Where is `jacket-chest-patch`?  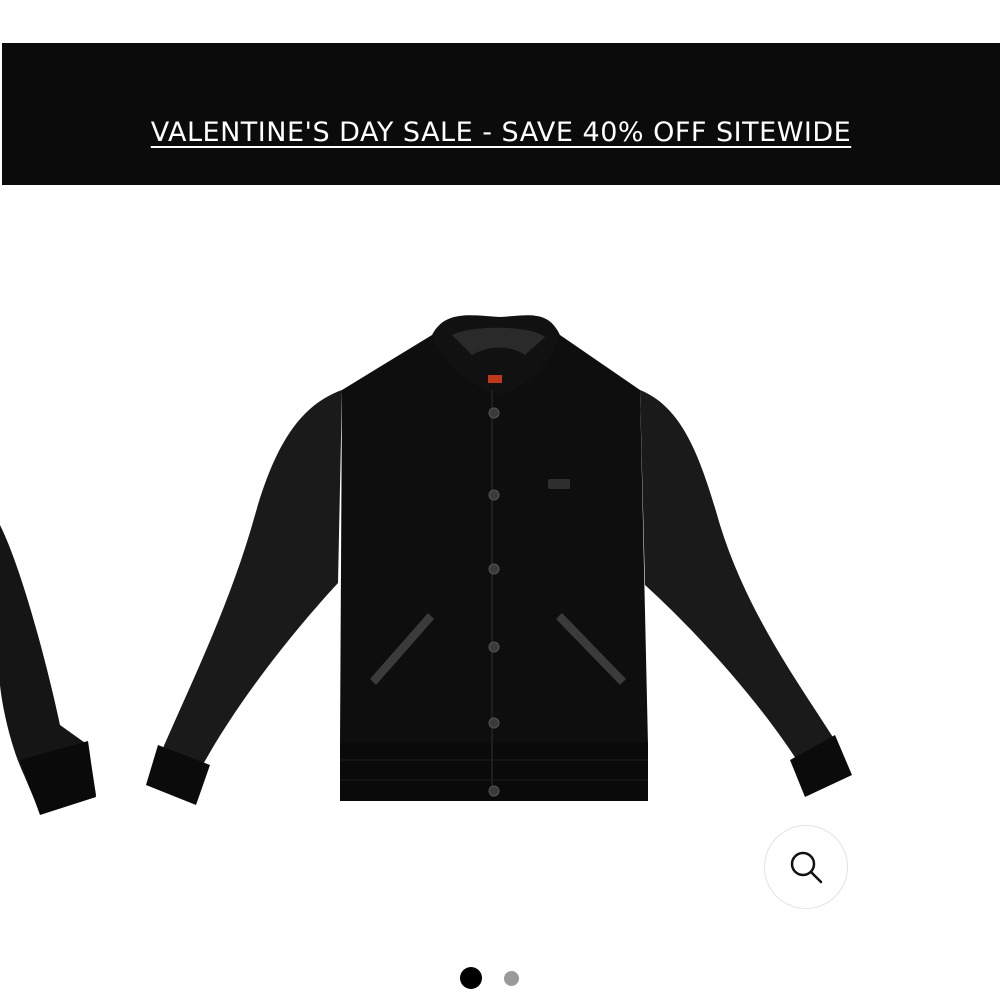
jacket-chest-patch is located at coordinates (559, 484).